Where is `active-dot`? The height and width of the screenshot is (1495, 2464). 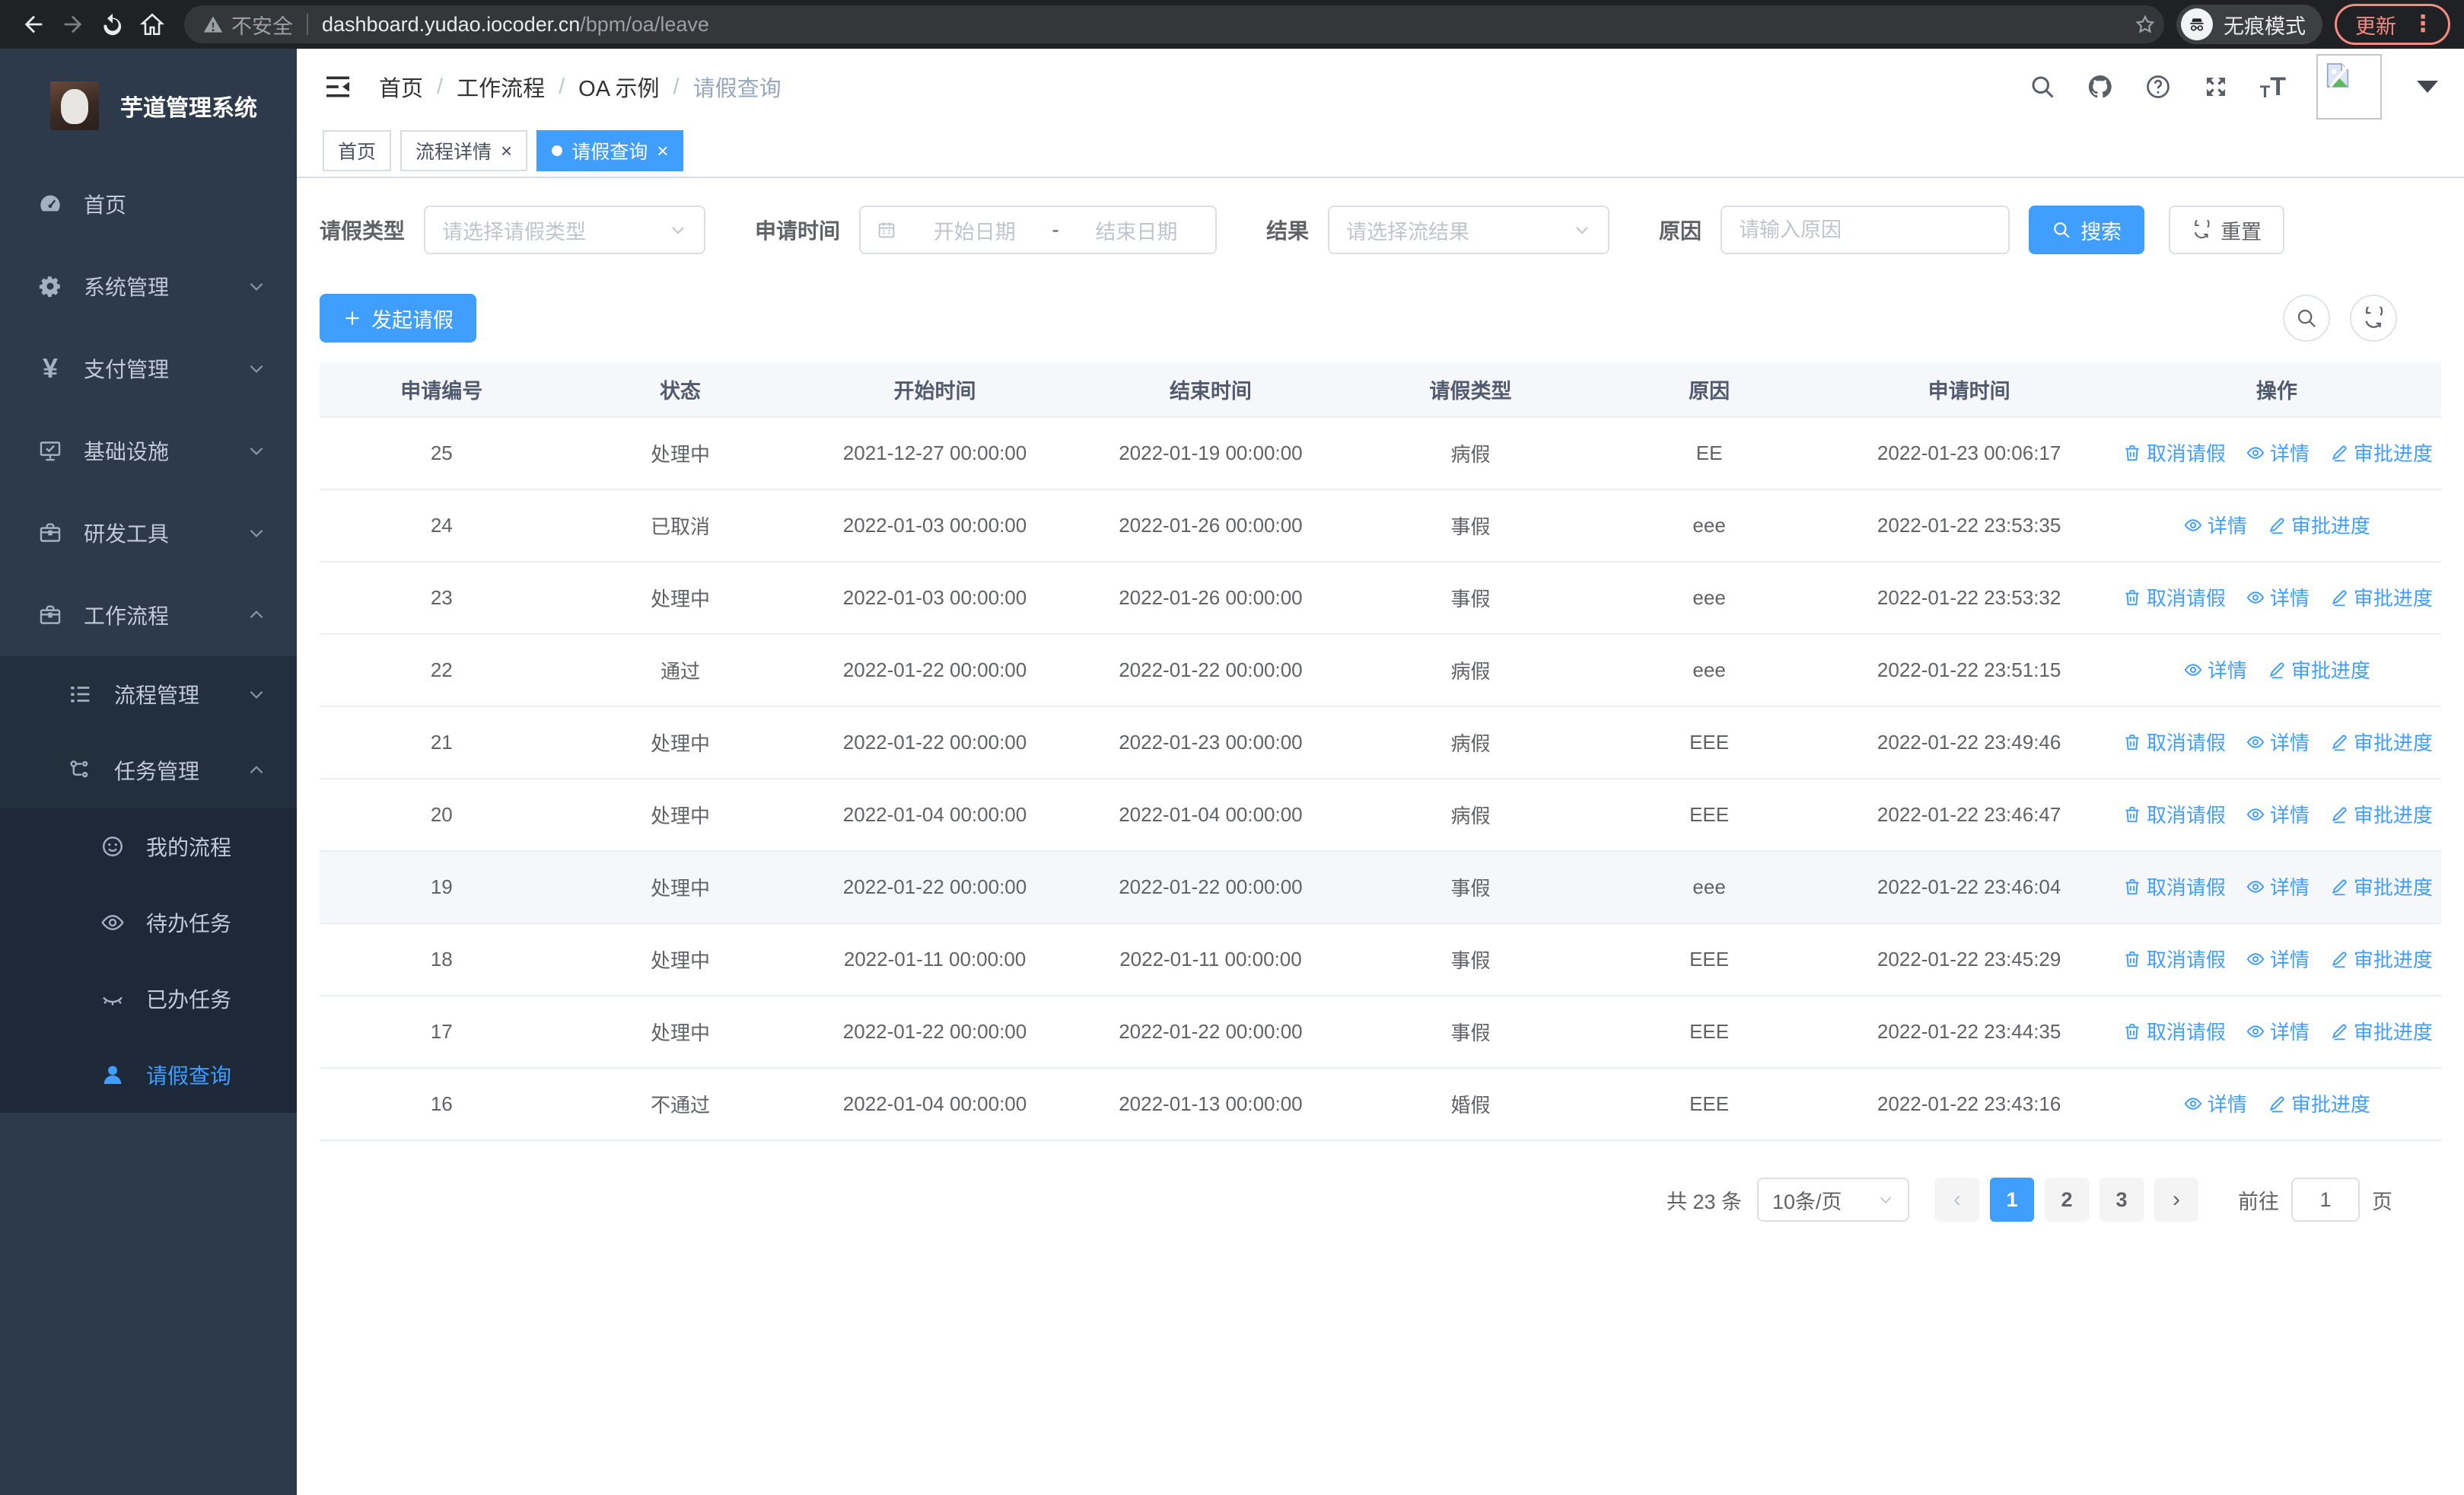
active-dot is located at coordinates (557, 150).